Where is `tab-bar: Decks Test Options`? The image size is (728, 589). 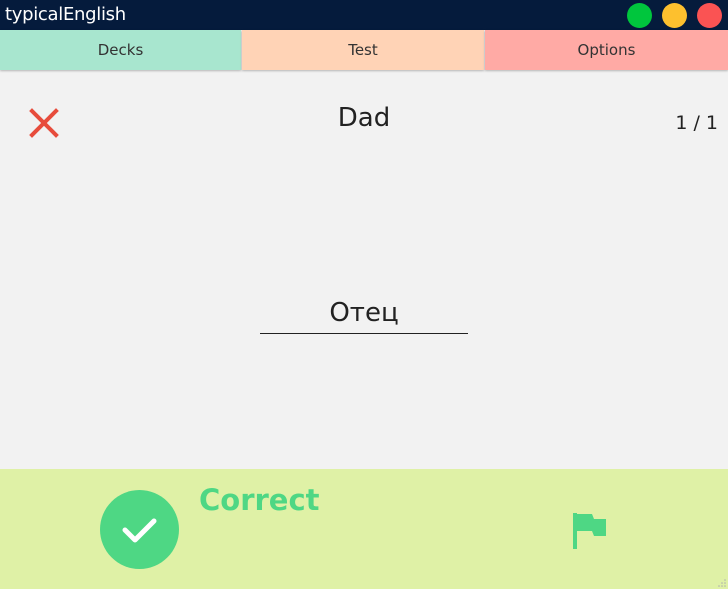
tab-bar: Decks Test Options is located at coordinates (364, 50).